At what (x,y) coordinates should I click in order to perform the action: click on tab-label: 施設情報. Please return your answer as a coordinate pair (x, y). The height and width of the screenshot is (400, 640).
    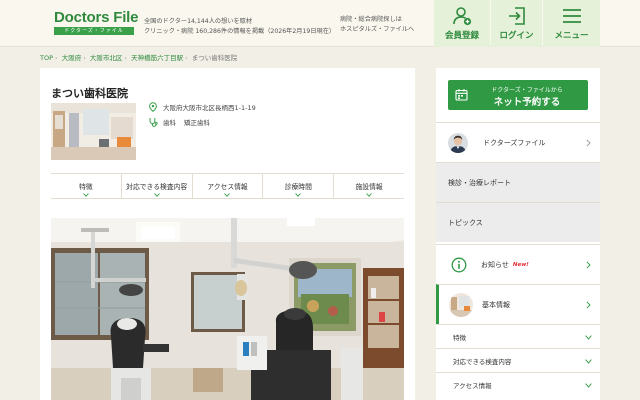
    Looking at the image, I should click on (369, 187).